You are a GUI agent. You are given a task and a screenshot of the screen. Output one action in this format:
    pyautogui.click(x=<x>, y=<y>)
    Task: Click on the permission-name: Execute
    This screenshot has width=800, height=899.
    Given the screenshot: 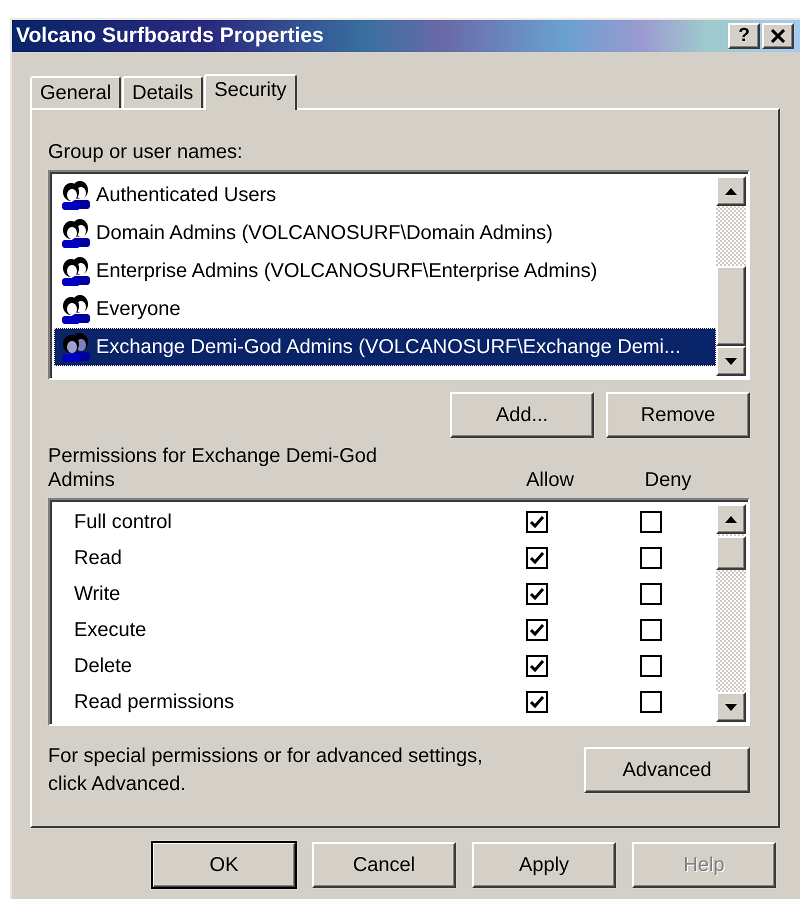 What is the action you would take?
    pyautogui.click(x=110, y=630)
    